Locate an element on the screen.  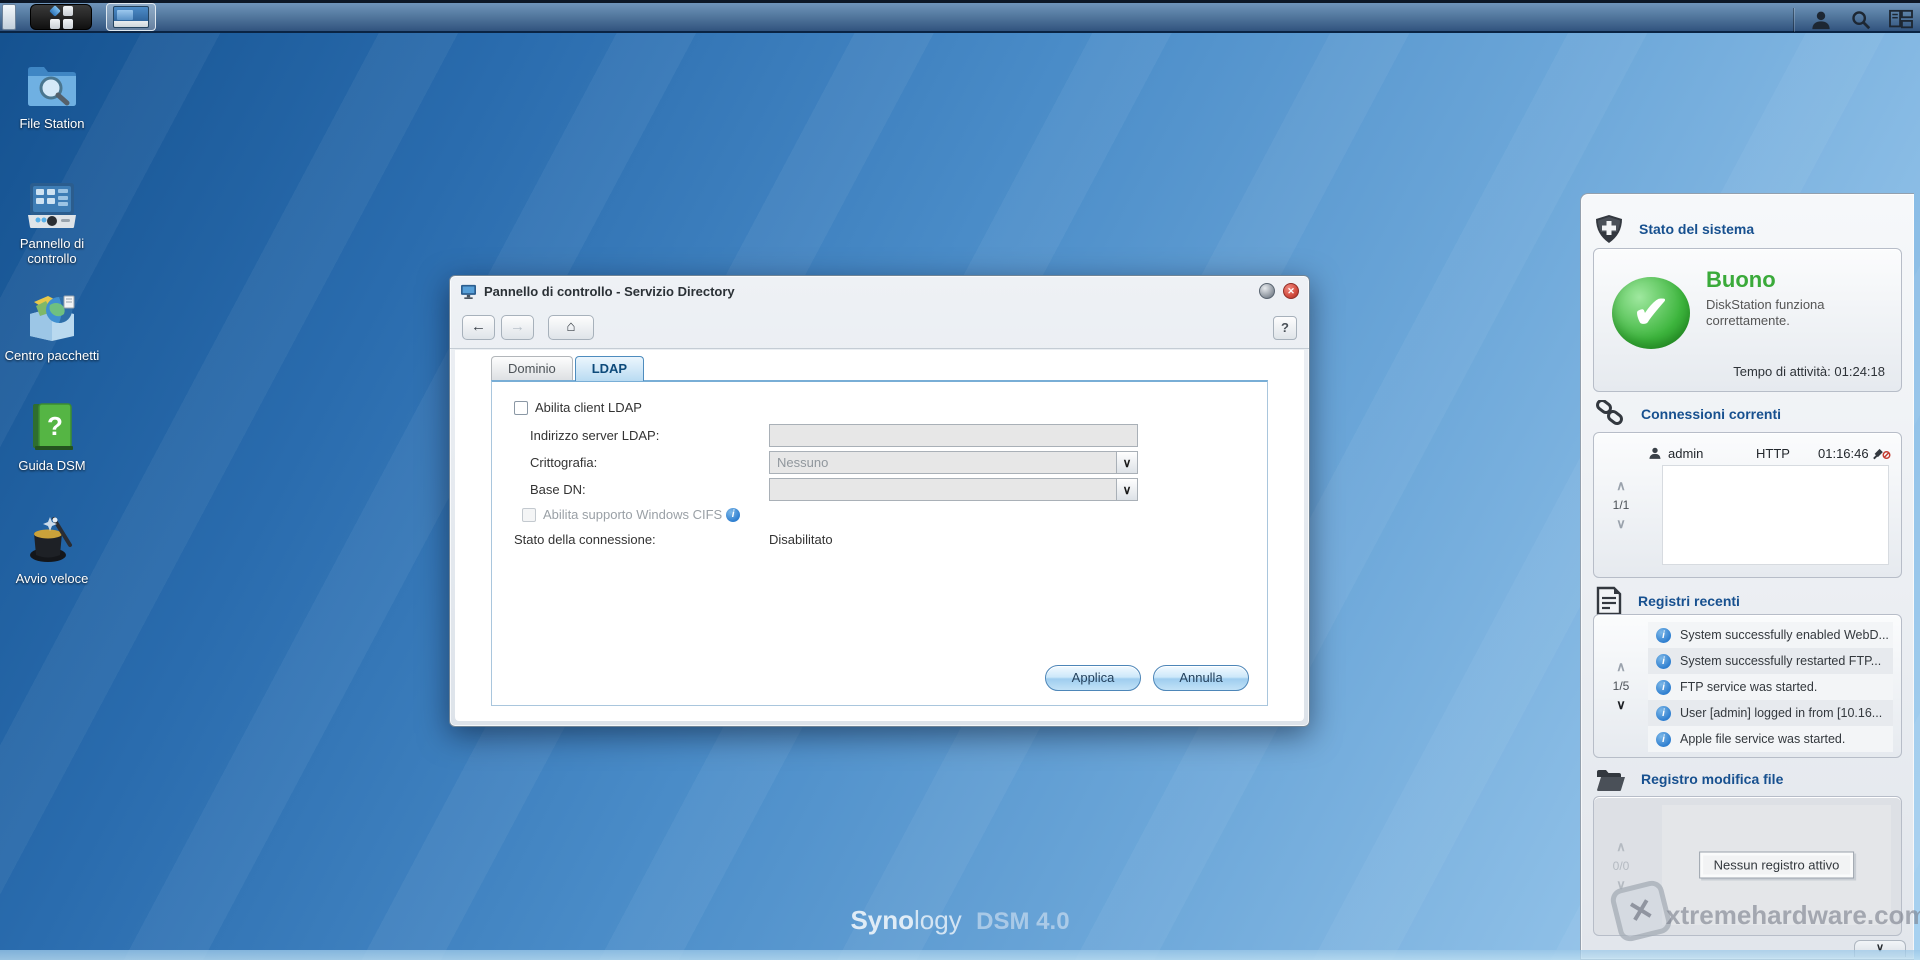
cifs-row: Abilita supporto Windows CIFS i is located at coordinates (631, 514).